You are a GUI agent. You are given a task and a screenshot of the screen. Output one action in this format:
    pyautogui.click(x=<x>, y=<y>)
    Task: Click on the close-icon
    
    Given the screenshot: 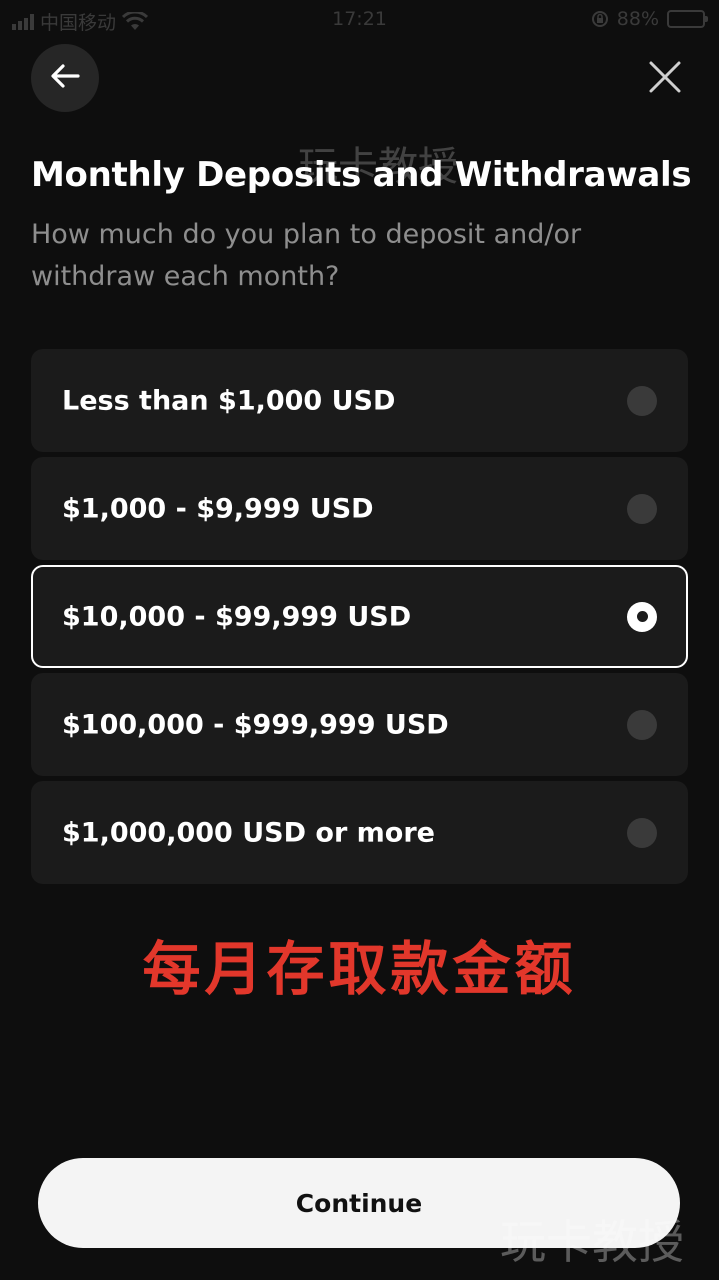 What is the action you would take?
    pyautogui.click(x=665, y=79)
    